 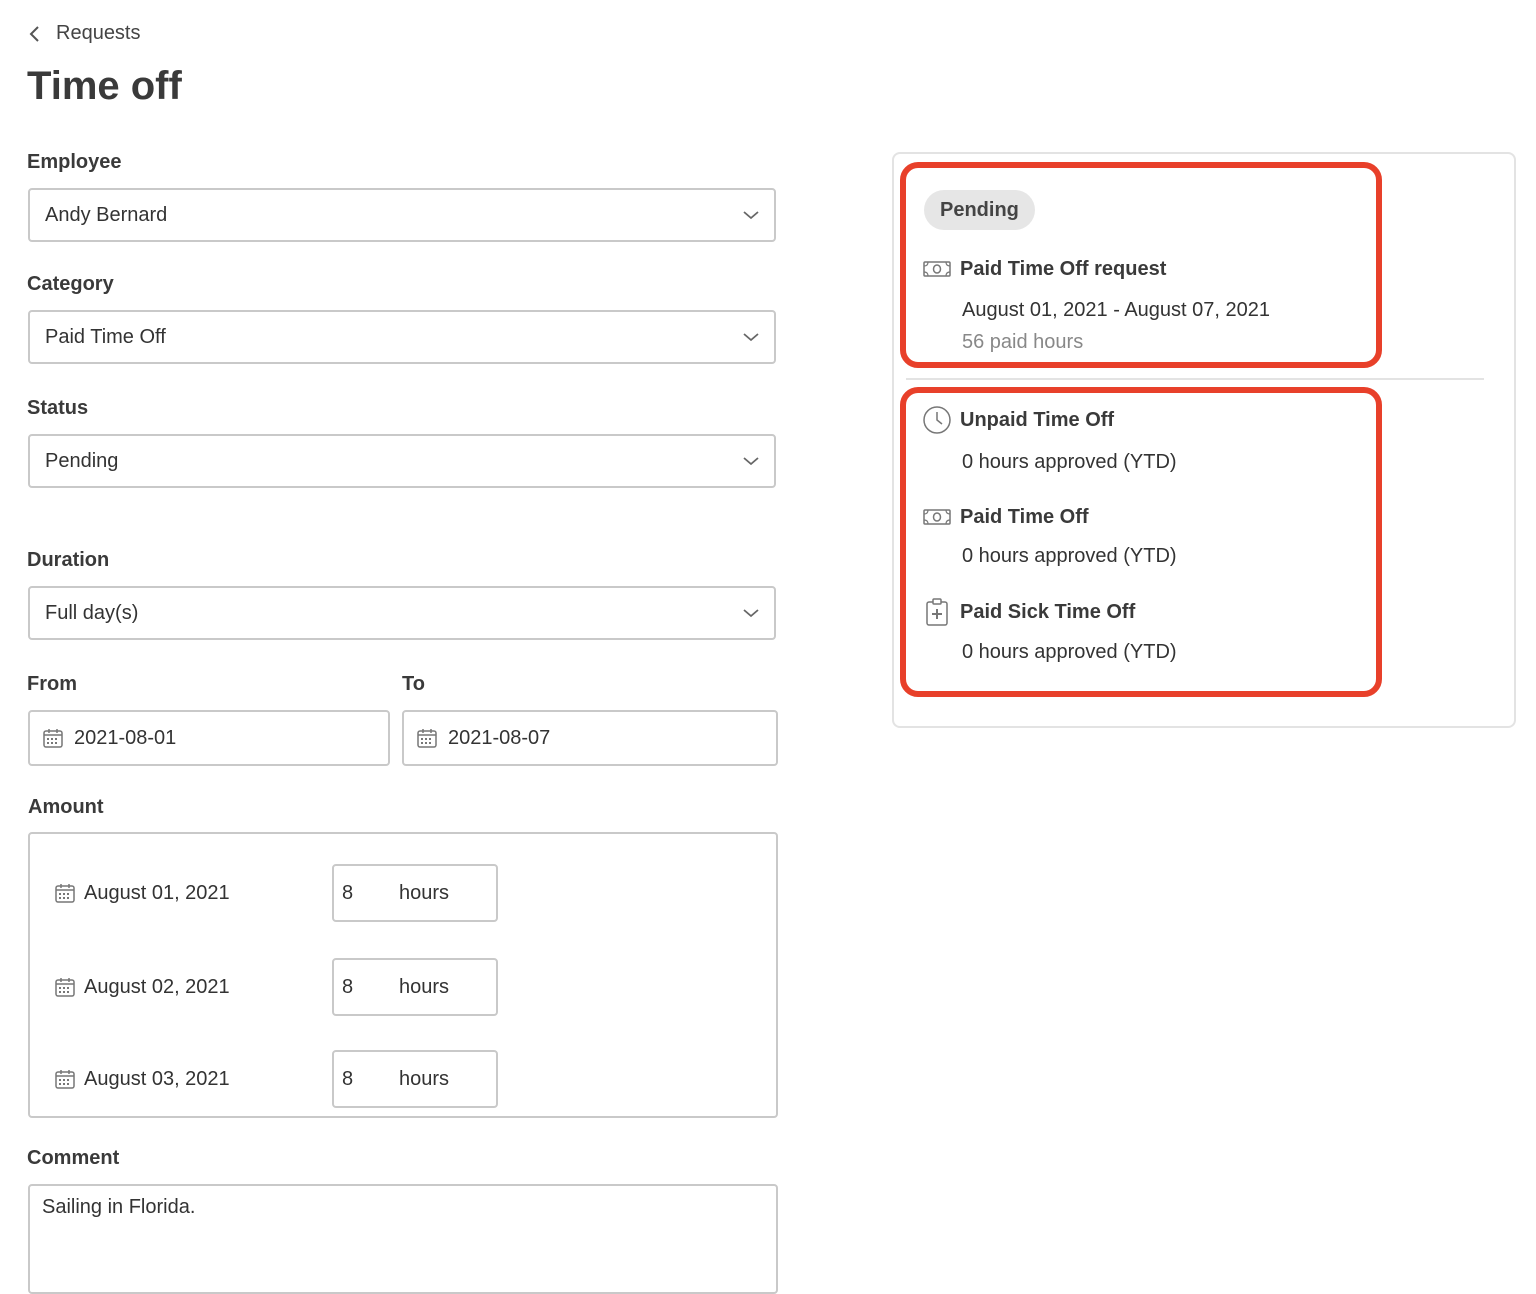 I want to click on highlight-box-request, so click(x=1141, y=265).